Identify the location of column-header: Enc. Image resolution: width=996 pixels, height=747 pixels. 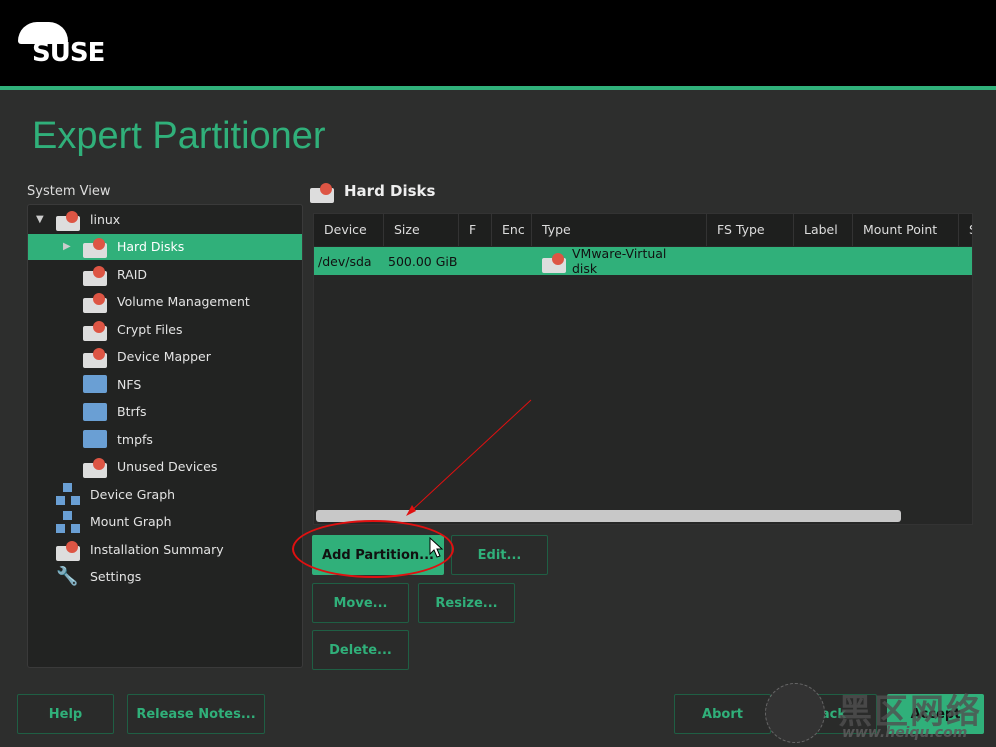
(512, 230).